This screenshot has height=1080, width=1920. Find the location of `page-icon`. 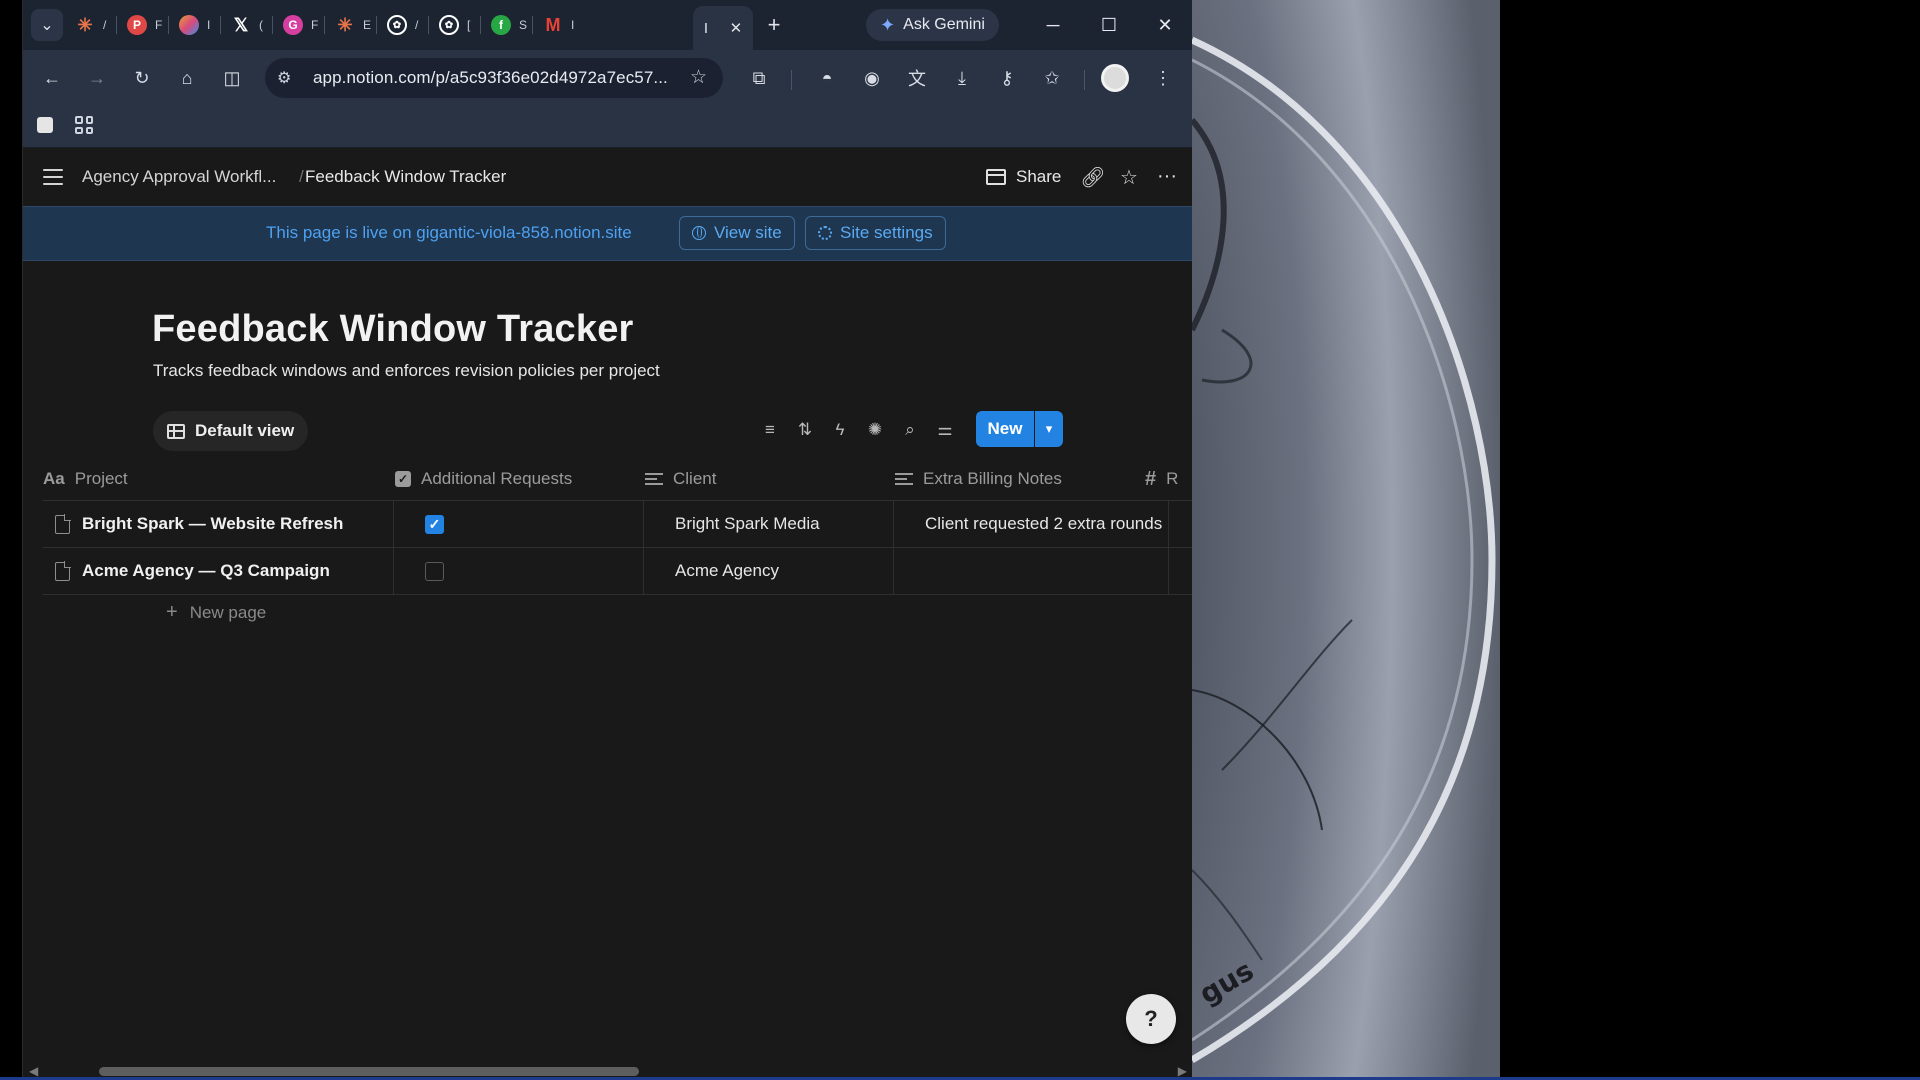

page-icon is located at coordinates (63, 523).